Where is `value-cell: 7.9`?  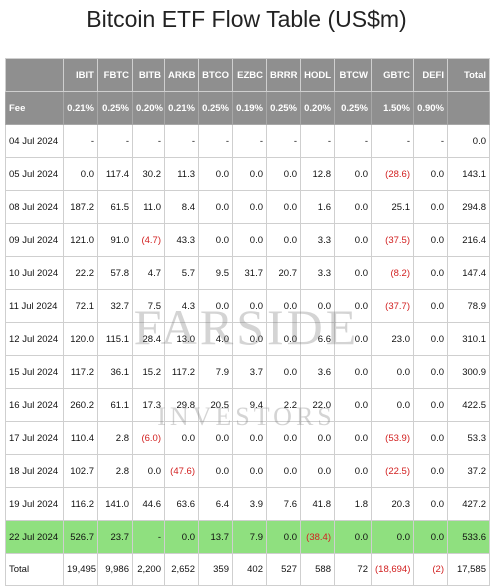 value-cell: 7.9 is located at coordinates (249, 537).